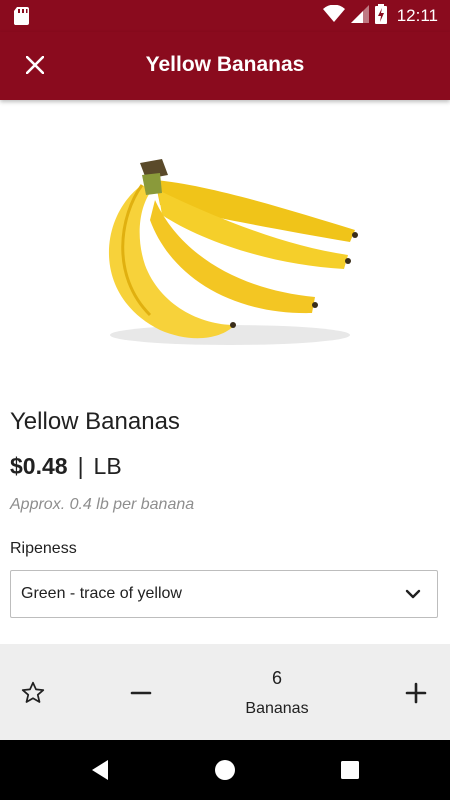  What do you see at coordinates (33, 695) in the screenshot?
I see `star-outline-icon` at bounding box center [33, 695].